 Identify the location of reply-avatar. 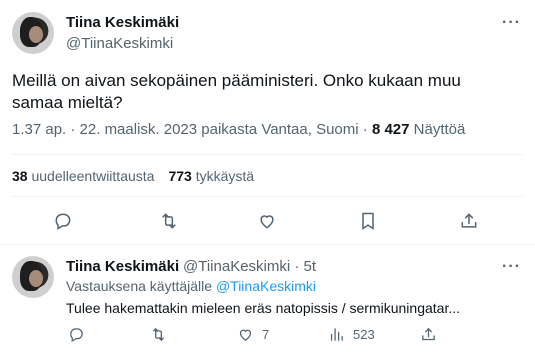
(33, 277).